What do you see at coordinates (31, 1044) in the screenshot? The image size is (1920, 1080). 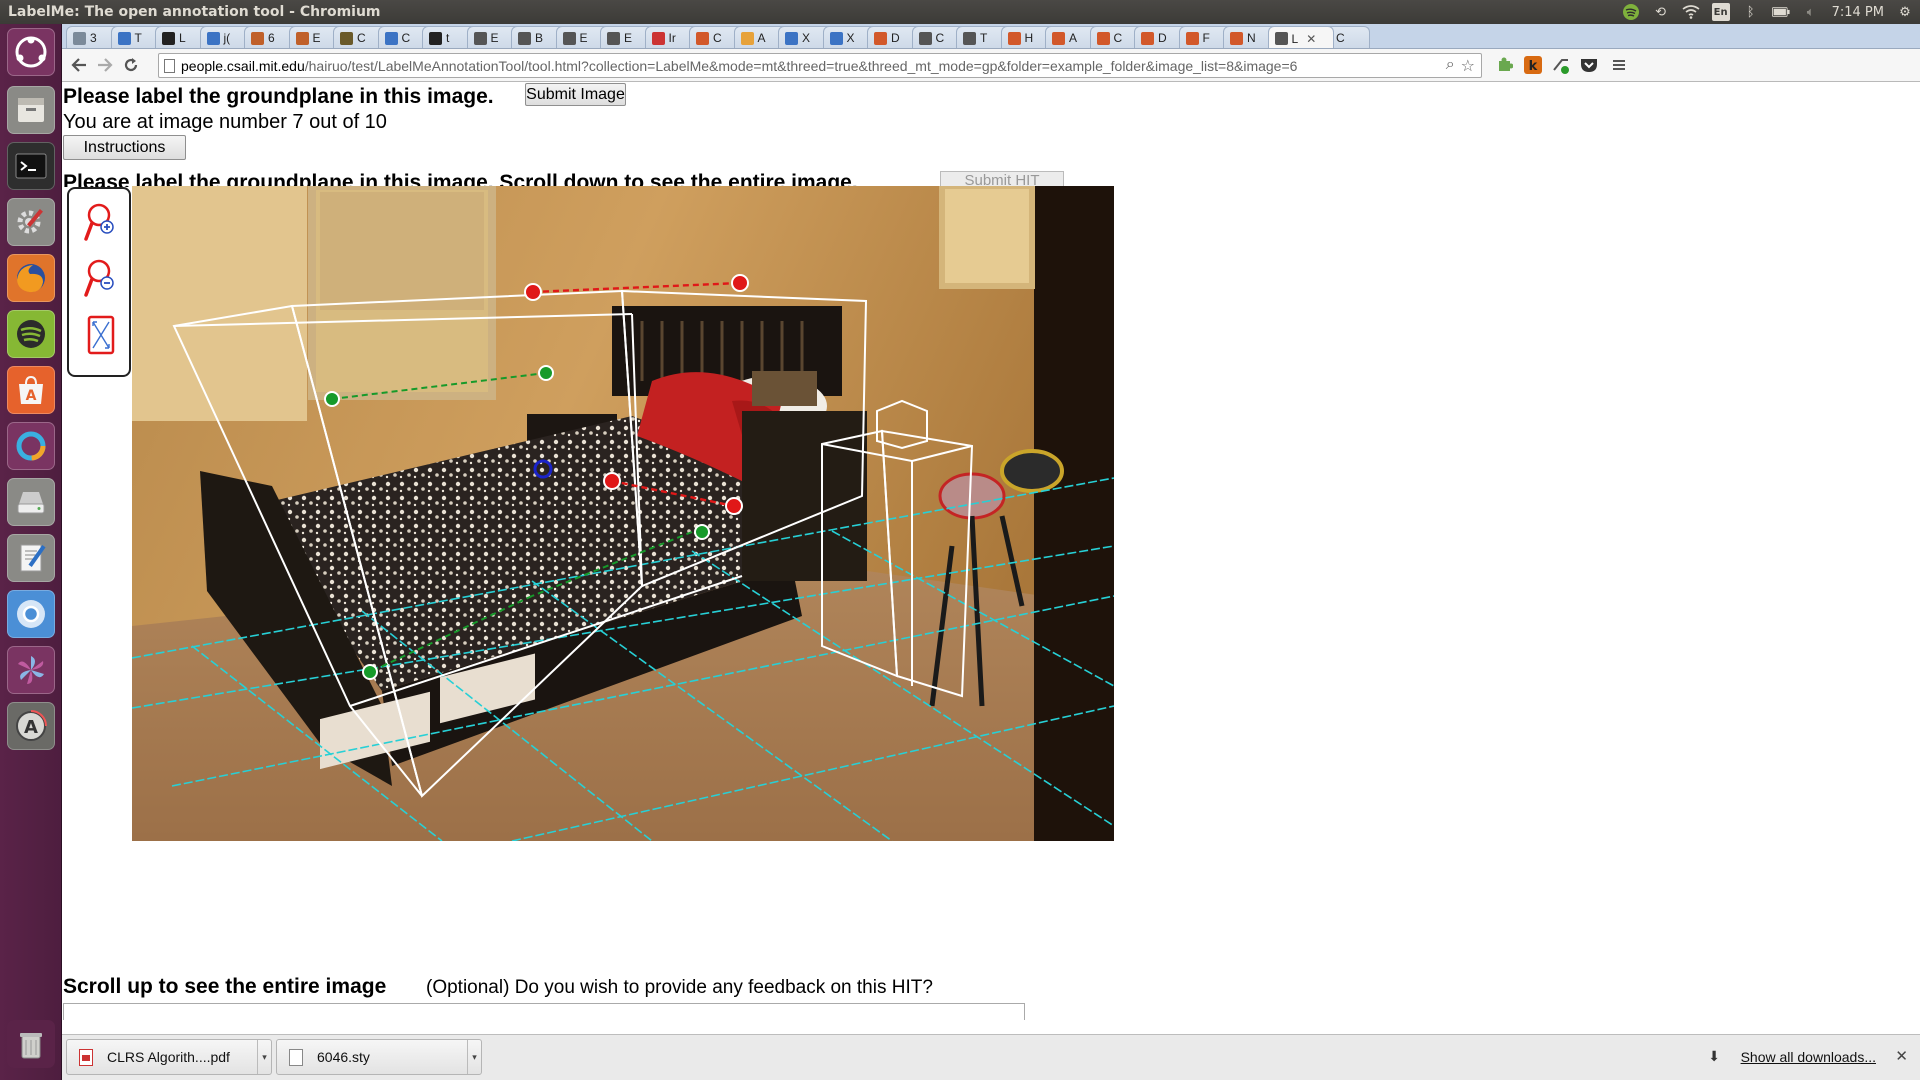 I see `trash-icon` at bounding box center [31, 1044].